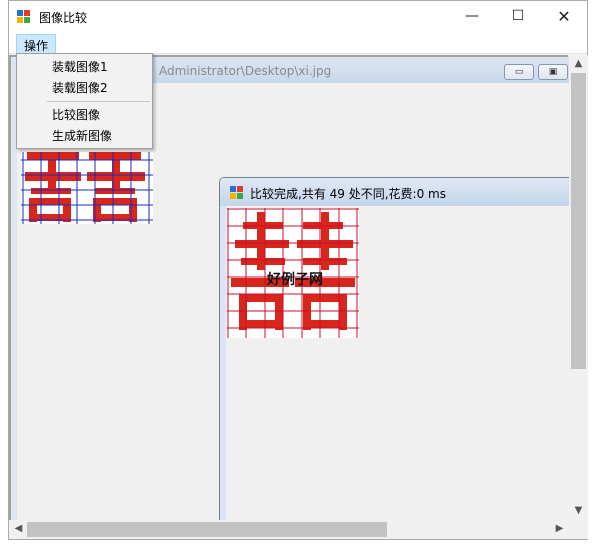 This screenshot has width=596, height=546. Describe the element at coordinates (518, 16) in the screenshot. I see `maximize-button: ☐` at that location.